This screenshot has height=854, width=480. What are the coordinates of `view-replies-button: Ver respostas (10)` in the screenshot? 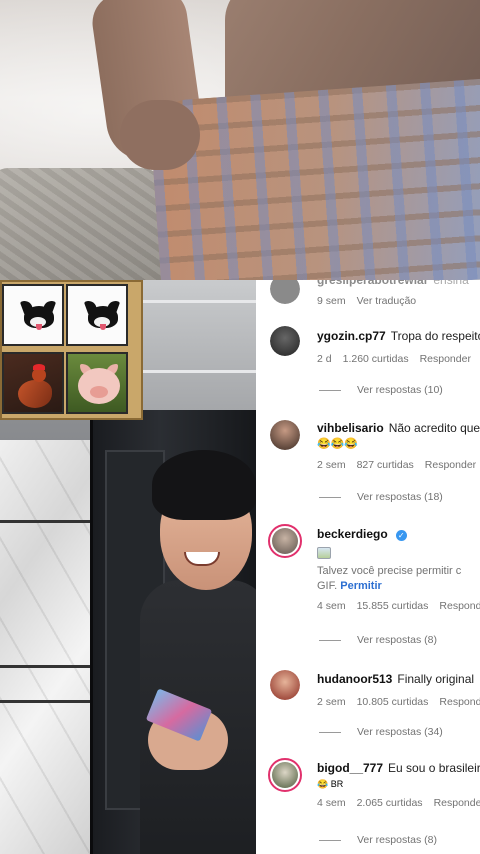 It's located at (381, 390).